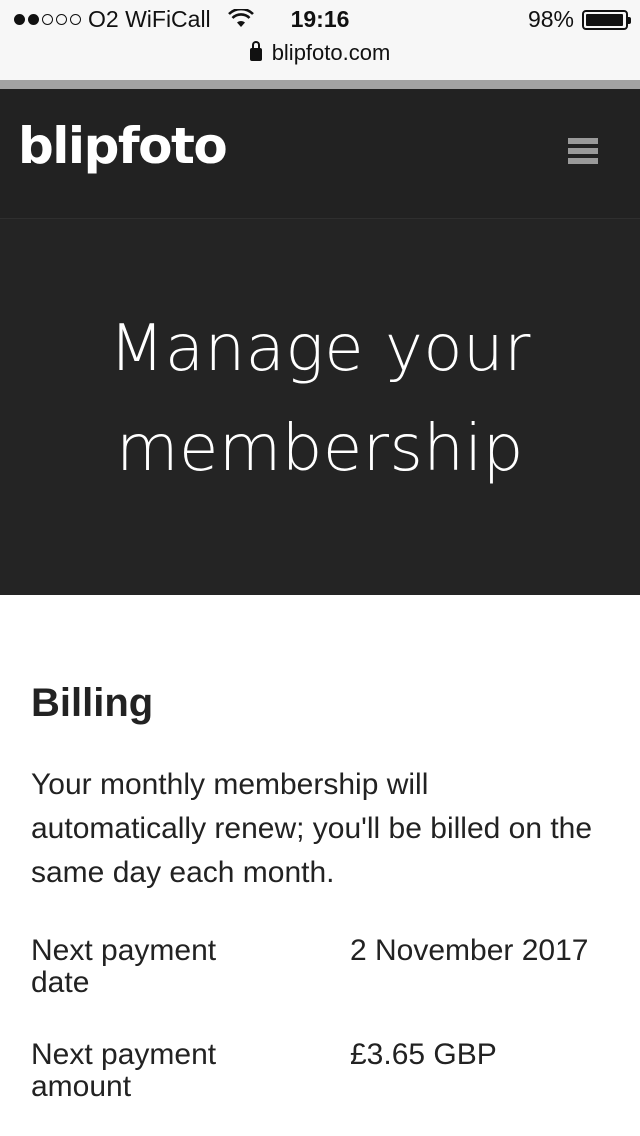 The width and height of the screenshot is (640, 1136). I want to click on site-header: blipfoto, so click(320, 154).